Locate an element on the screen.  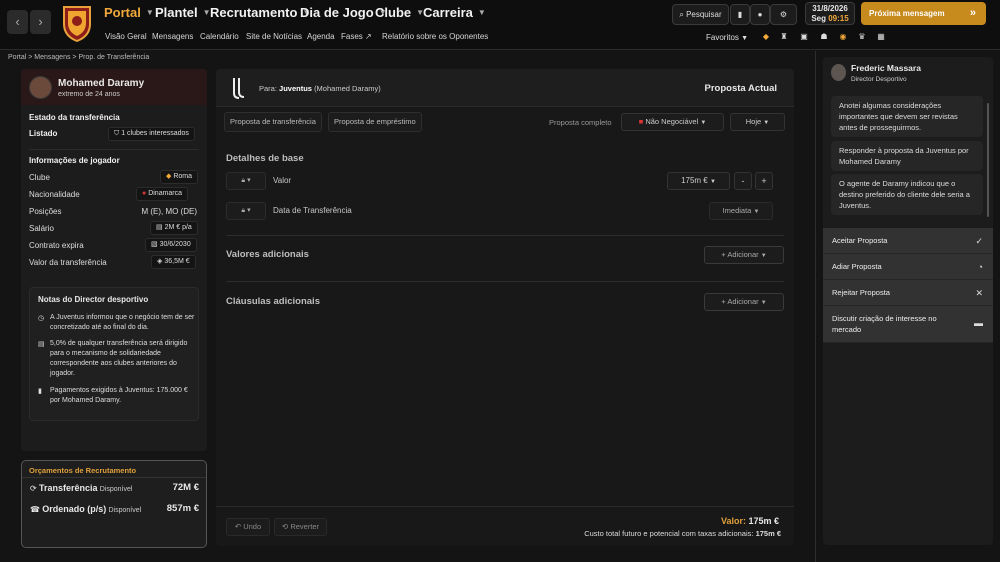
weekday-text: Seg is located at coordinates (818, 18).